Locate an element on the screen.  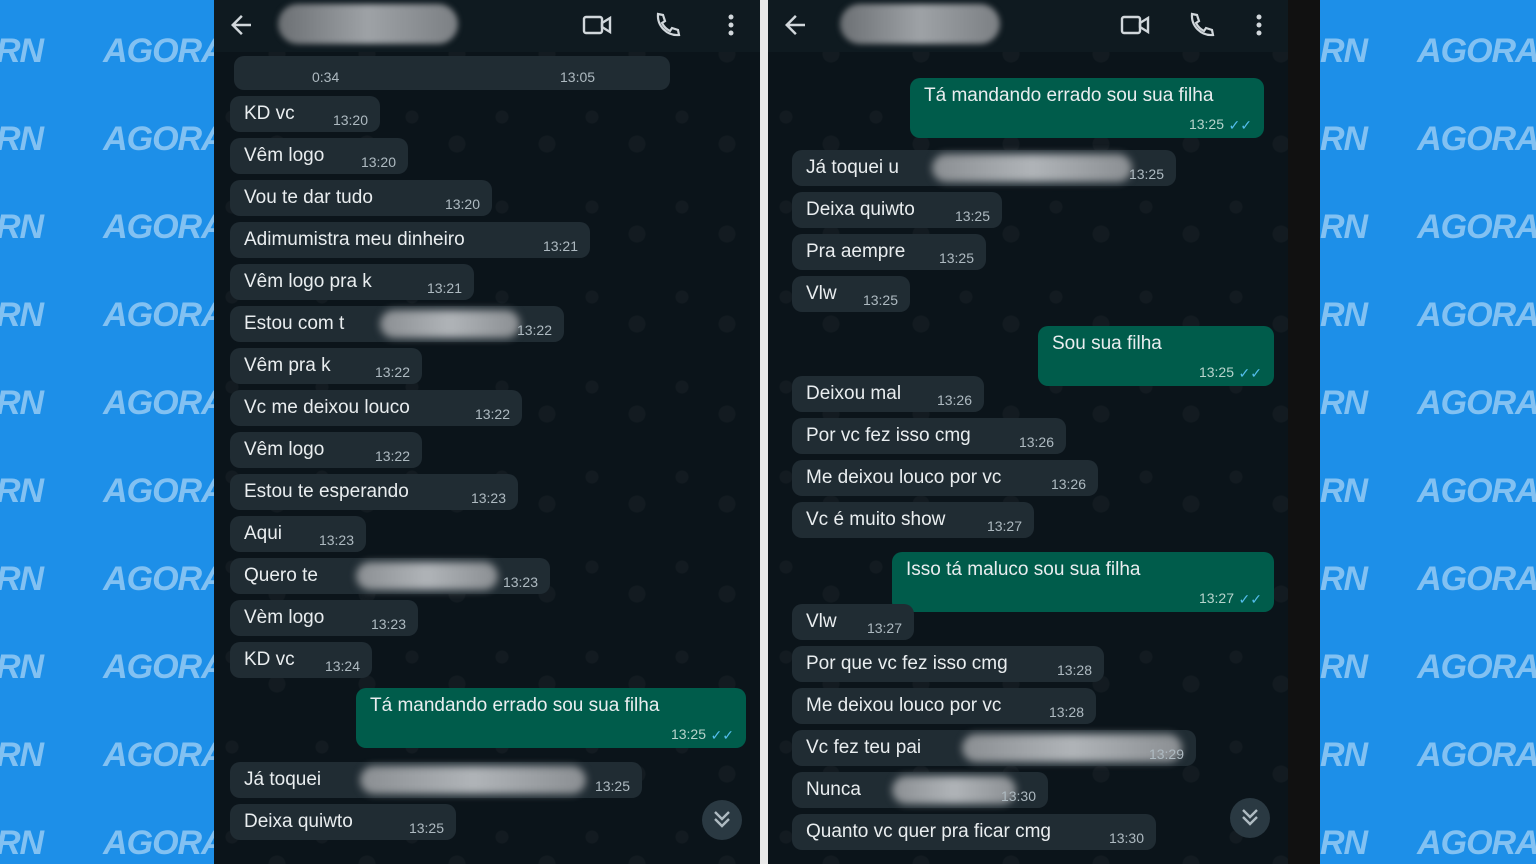
message-time: 13:30 is located at coordinates (1018, 796).